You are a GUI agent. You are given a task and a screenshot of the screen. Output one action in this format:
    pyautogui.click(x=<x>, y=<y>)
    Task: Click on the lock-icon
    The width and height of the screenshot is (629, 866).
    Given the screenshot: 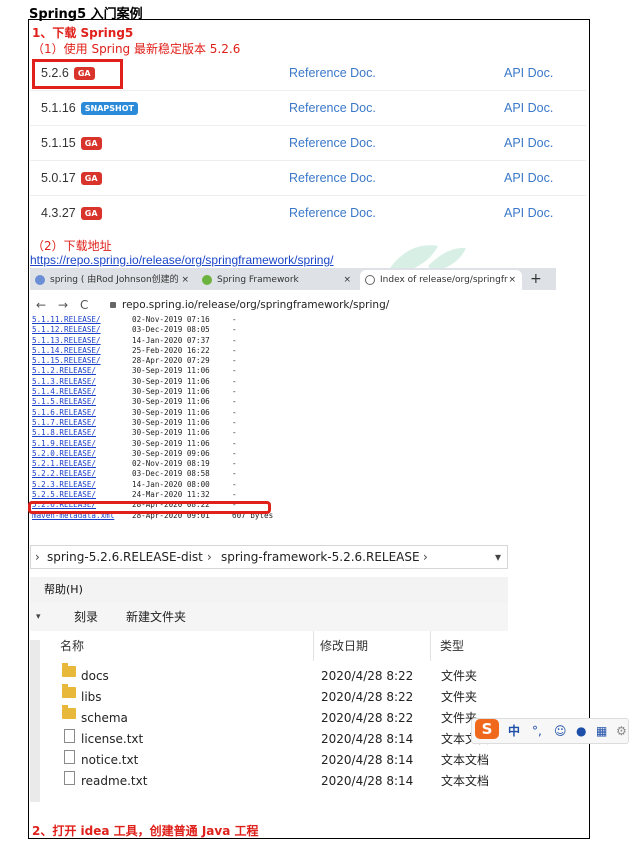 What is the action you would take?
    pyautogui.click(x=113, y=305)
    